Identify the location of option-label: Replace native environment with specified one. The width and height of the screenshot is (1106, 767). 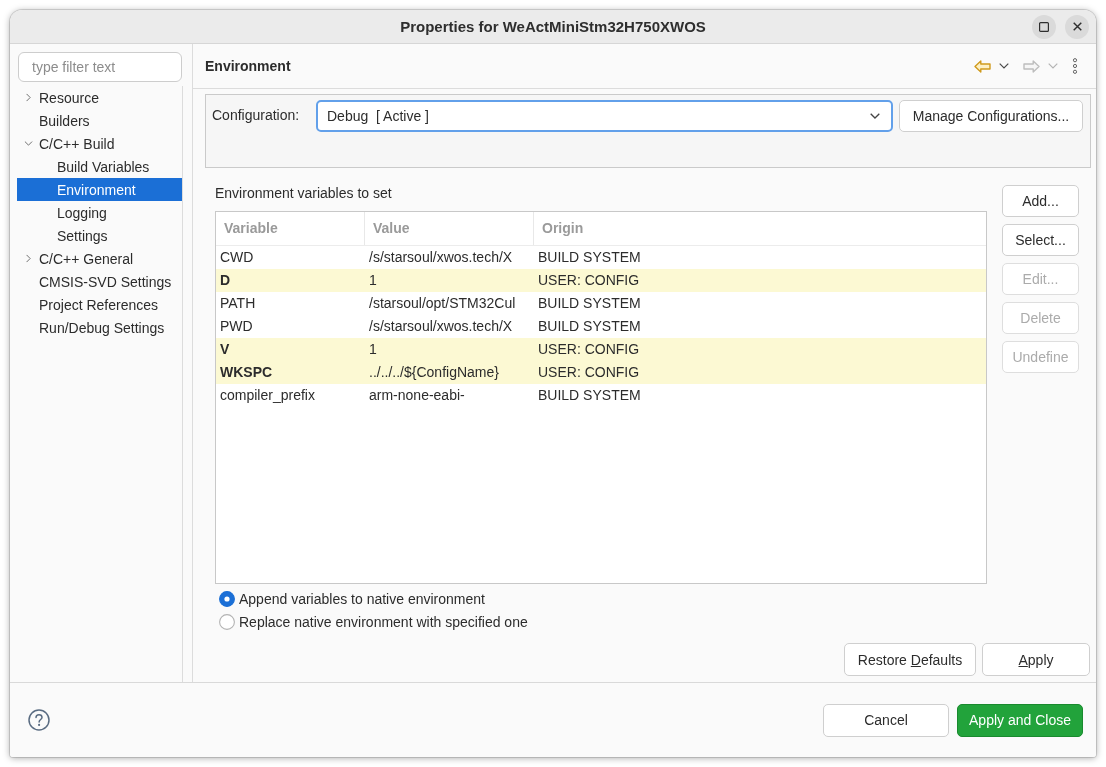
(383, 621).